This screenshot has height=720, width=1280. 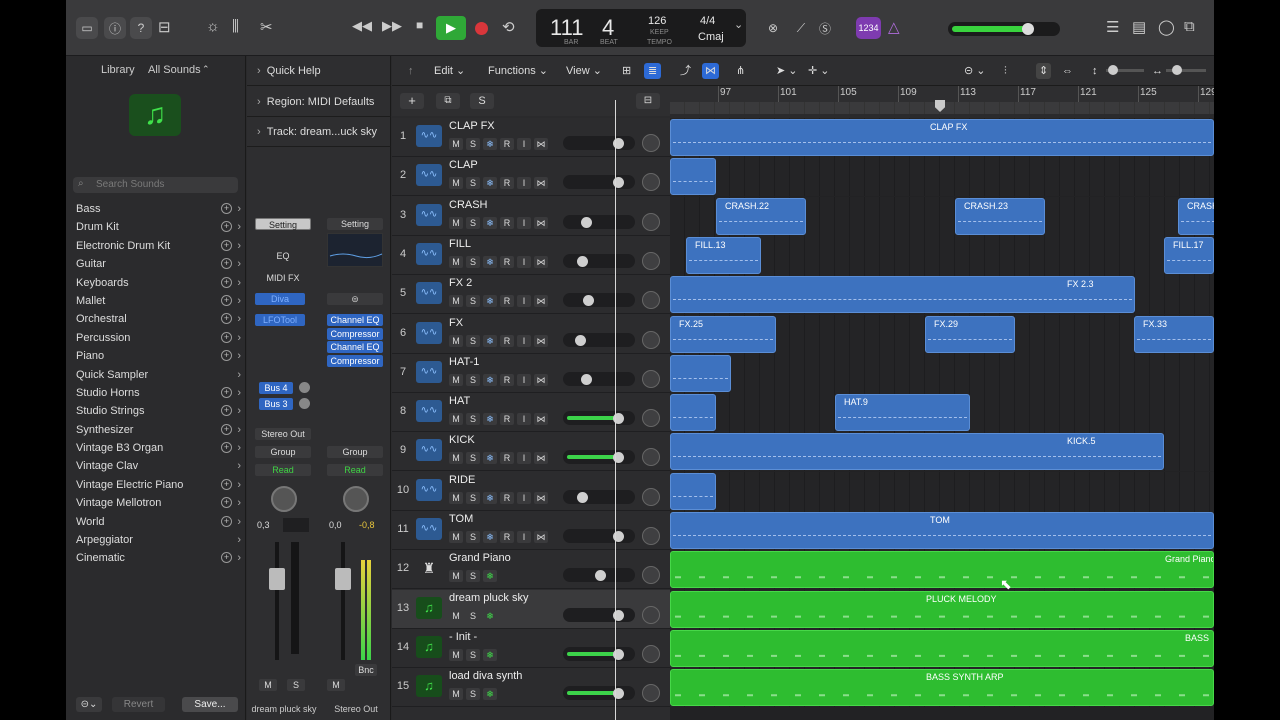 I want to click on grid-view-icon: ⊞, so click(x=626, y=71).